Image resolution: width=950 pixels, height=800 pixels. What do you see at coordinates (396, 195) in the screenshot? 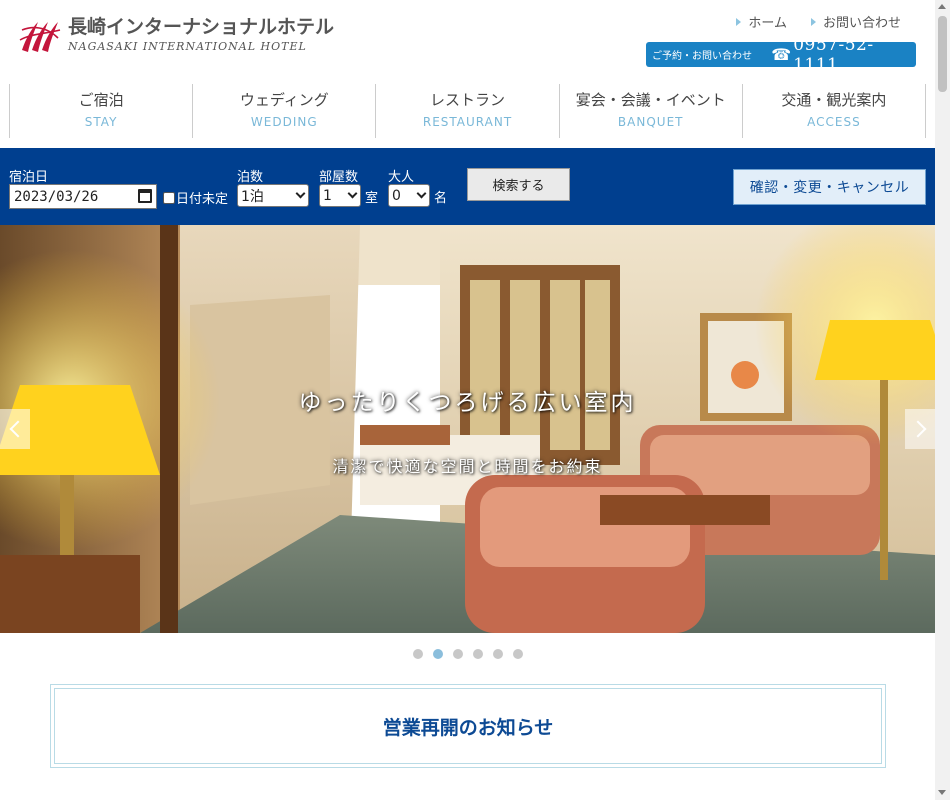
I see `adults-select-value: 0` at bounding box center [396, 195].